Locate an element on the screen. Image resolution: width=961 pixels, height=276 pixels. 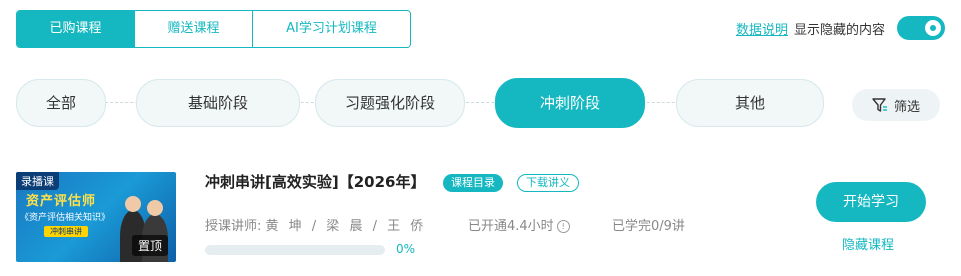
recorded-course-tag: 录播课 is located at coordinates (37, 181).